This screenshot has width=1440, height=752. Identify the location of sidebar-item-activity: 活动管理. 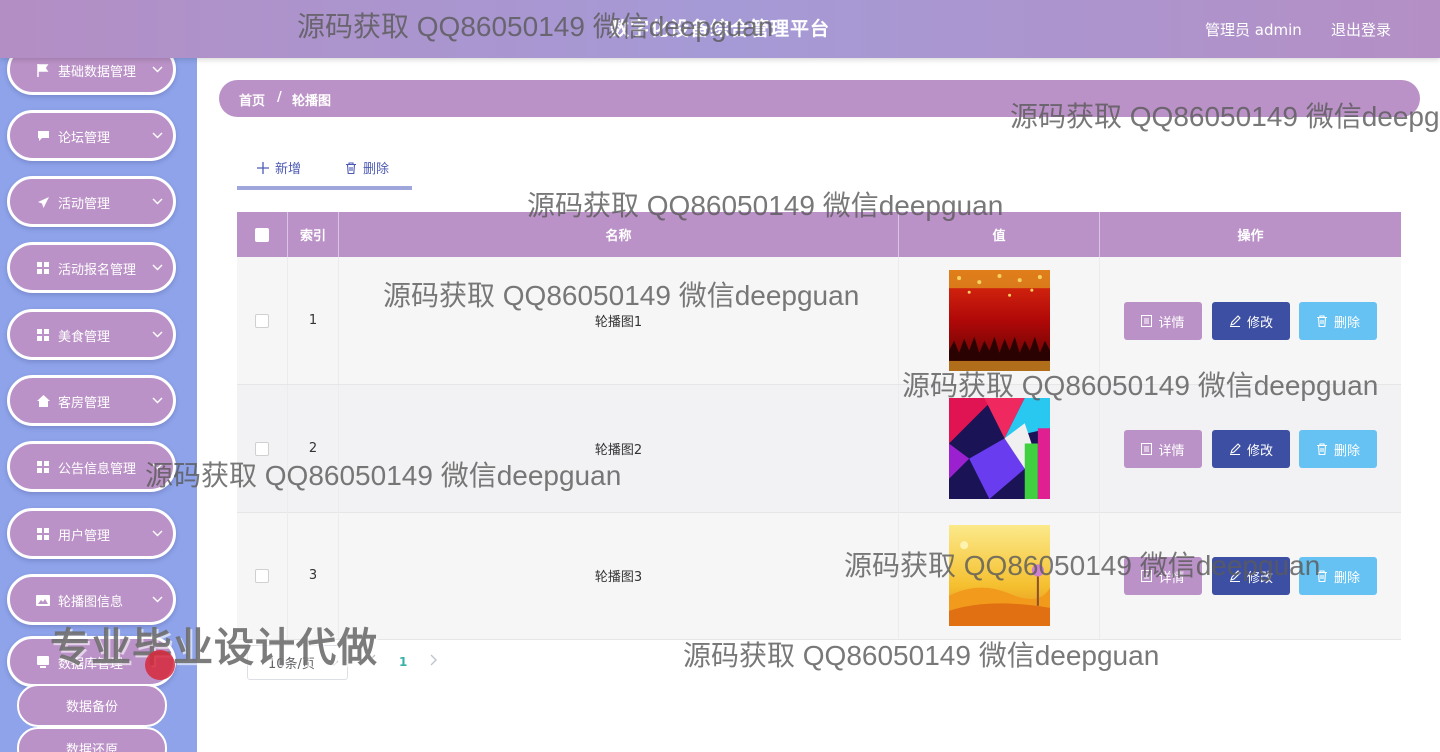
(91, 201).